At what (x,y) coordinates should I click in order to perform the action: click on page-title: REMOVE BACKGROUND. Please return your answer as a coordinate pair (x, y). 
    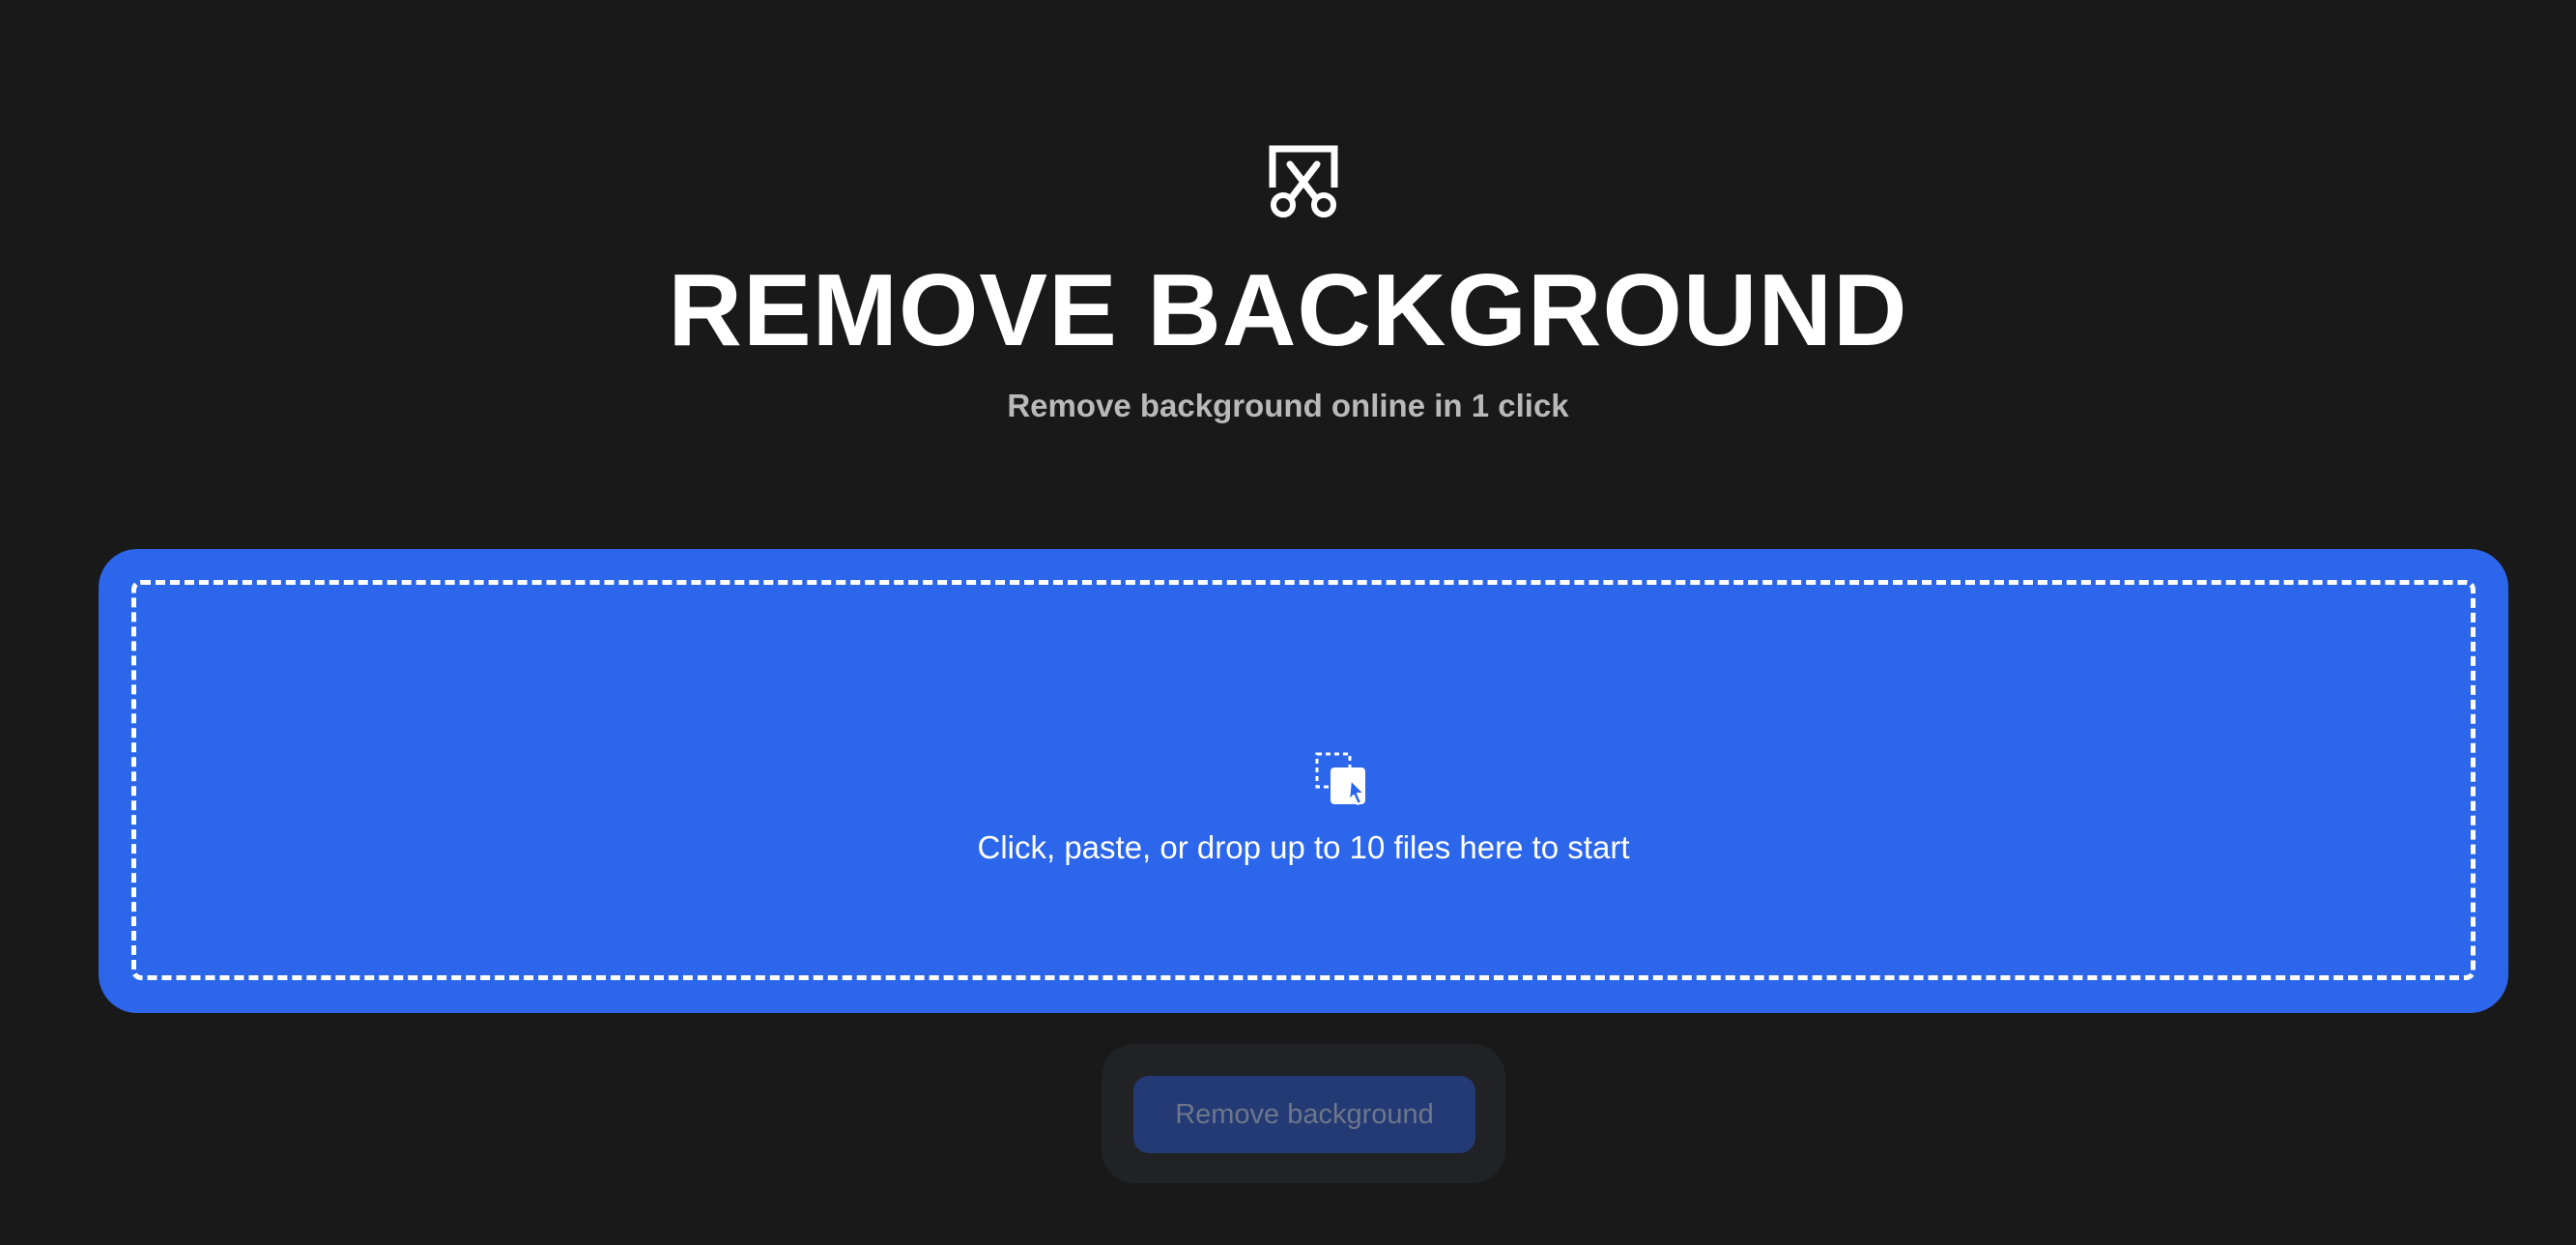
    Looking at the image, I should click on (1288, 310).